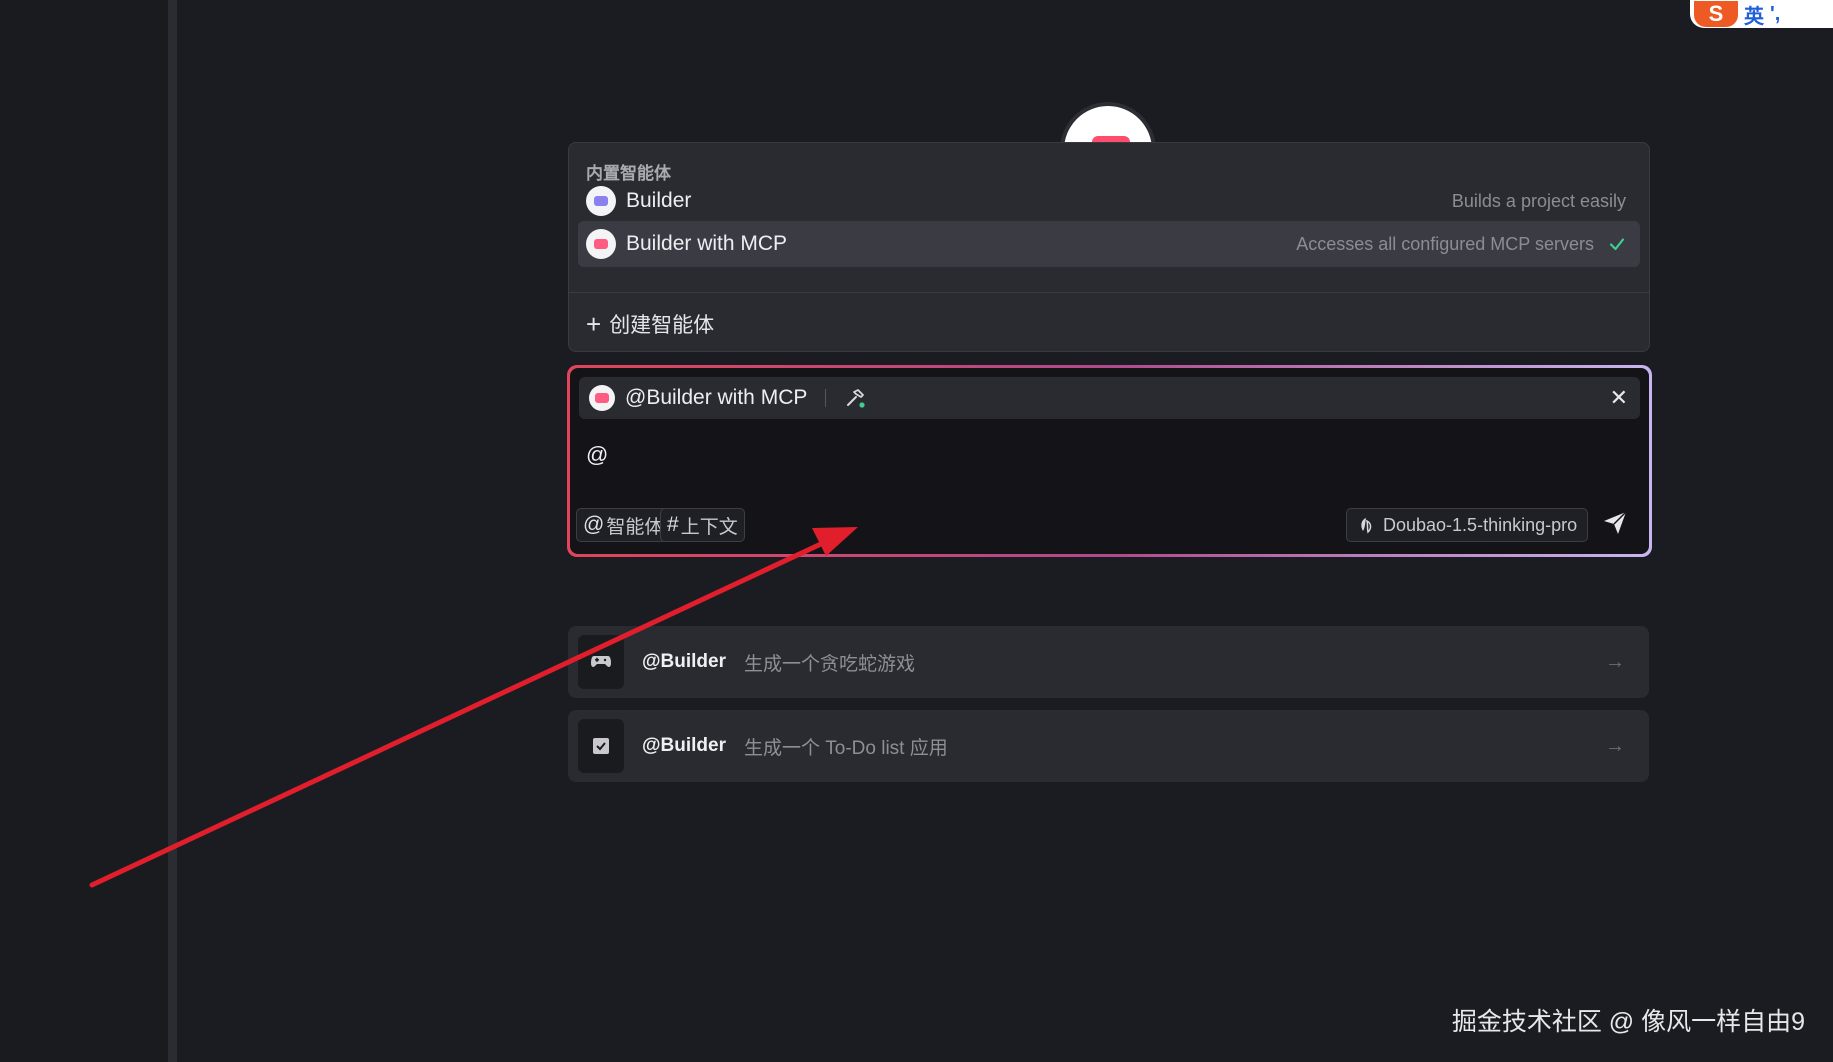  Describe the element at coordinates (1109, 398) in the screenshot. I see `selected-agent-chip: @Builder with MCP ✕` at that location.